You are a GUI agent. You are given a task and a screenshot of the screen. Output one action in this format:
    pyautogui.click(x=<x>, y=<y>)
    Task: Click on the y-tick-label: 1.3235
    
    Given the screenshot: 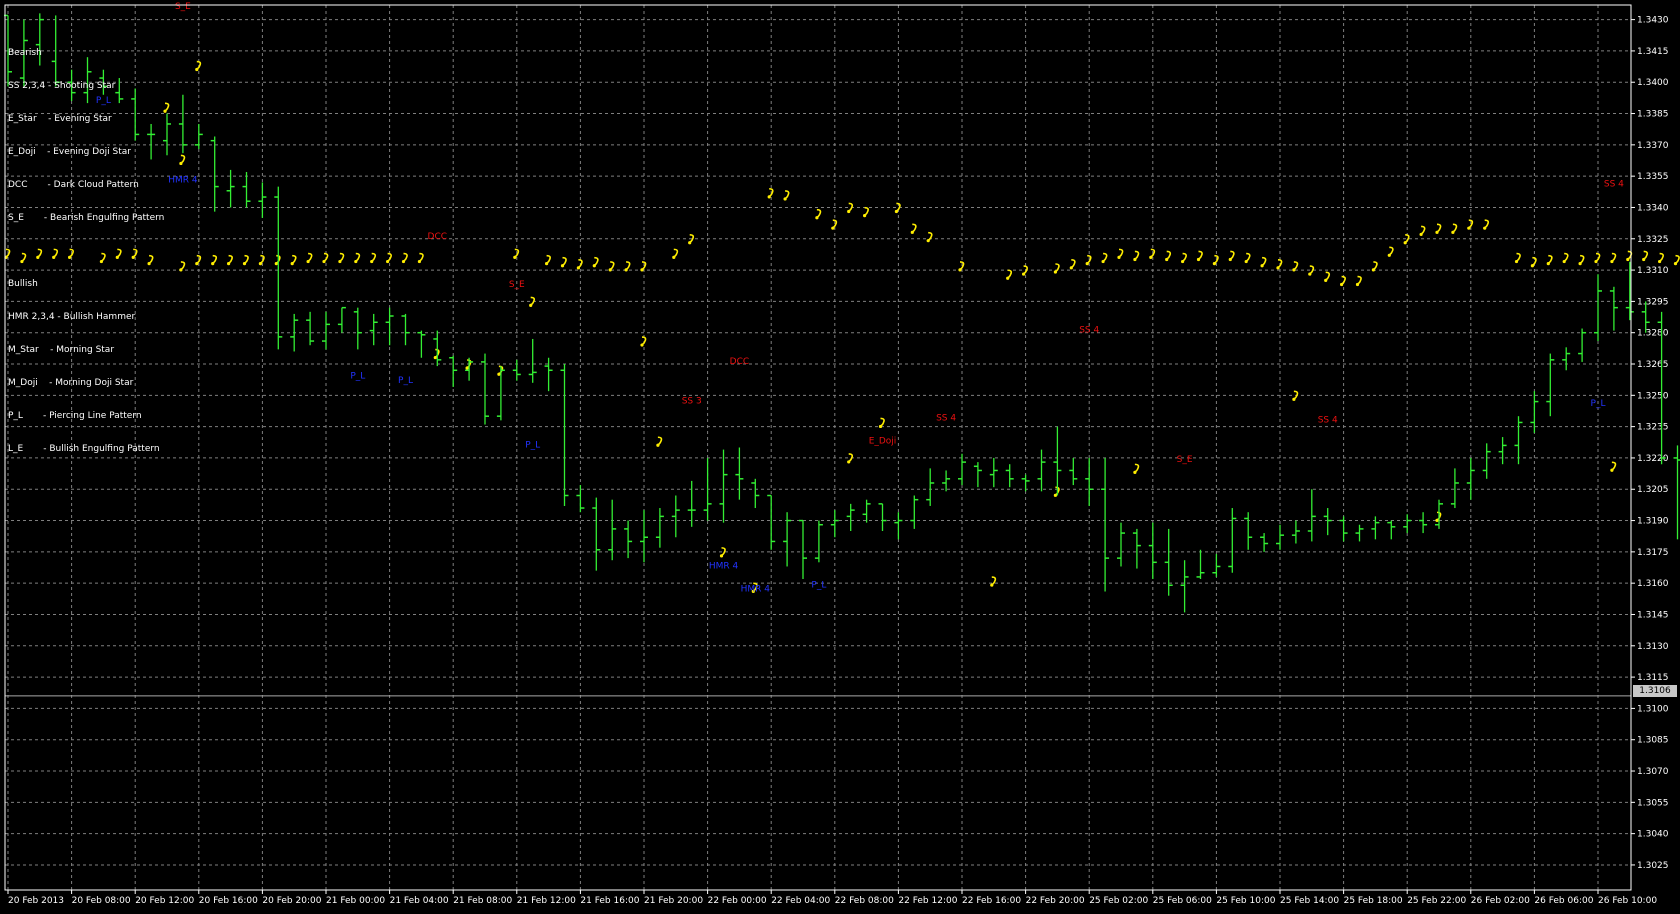 What is the action you would take?
    pyautogui.click(x=1653, y=428)
    